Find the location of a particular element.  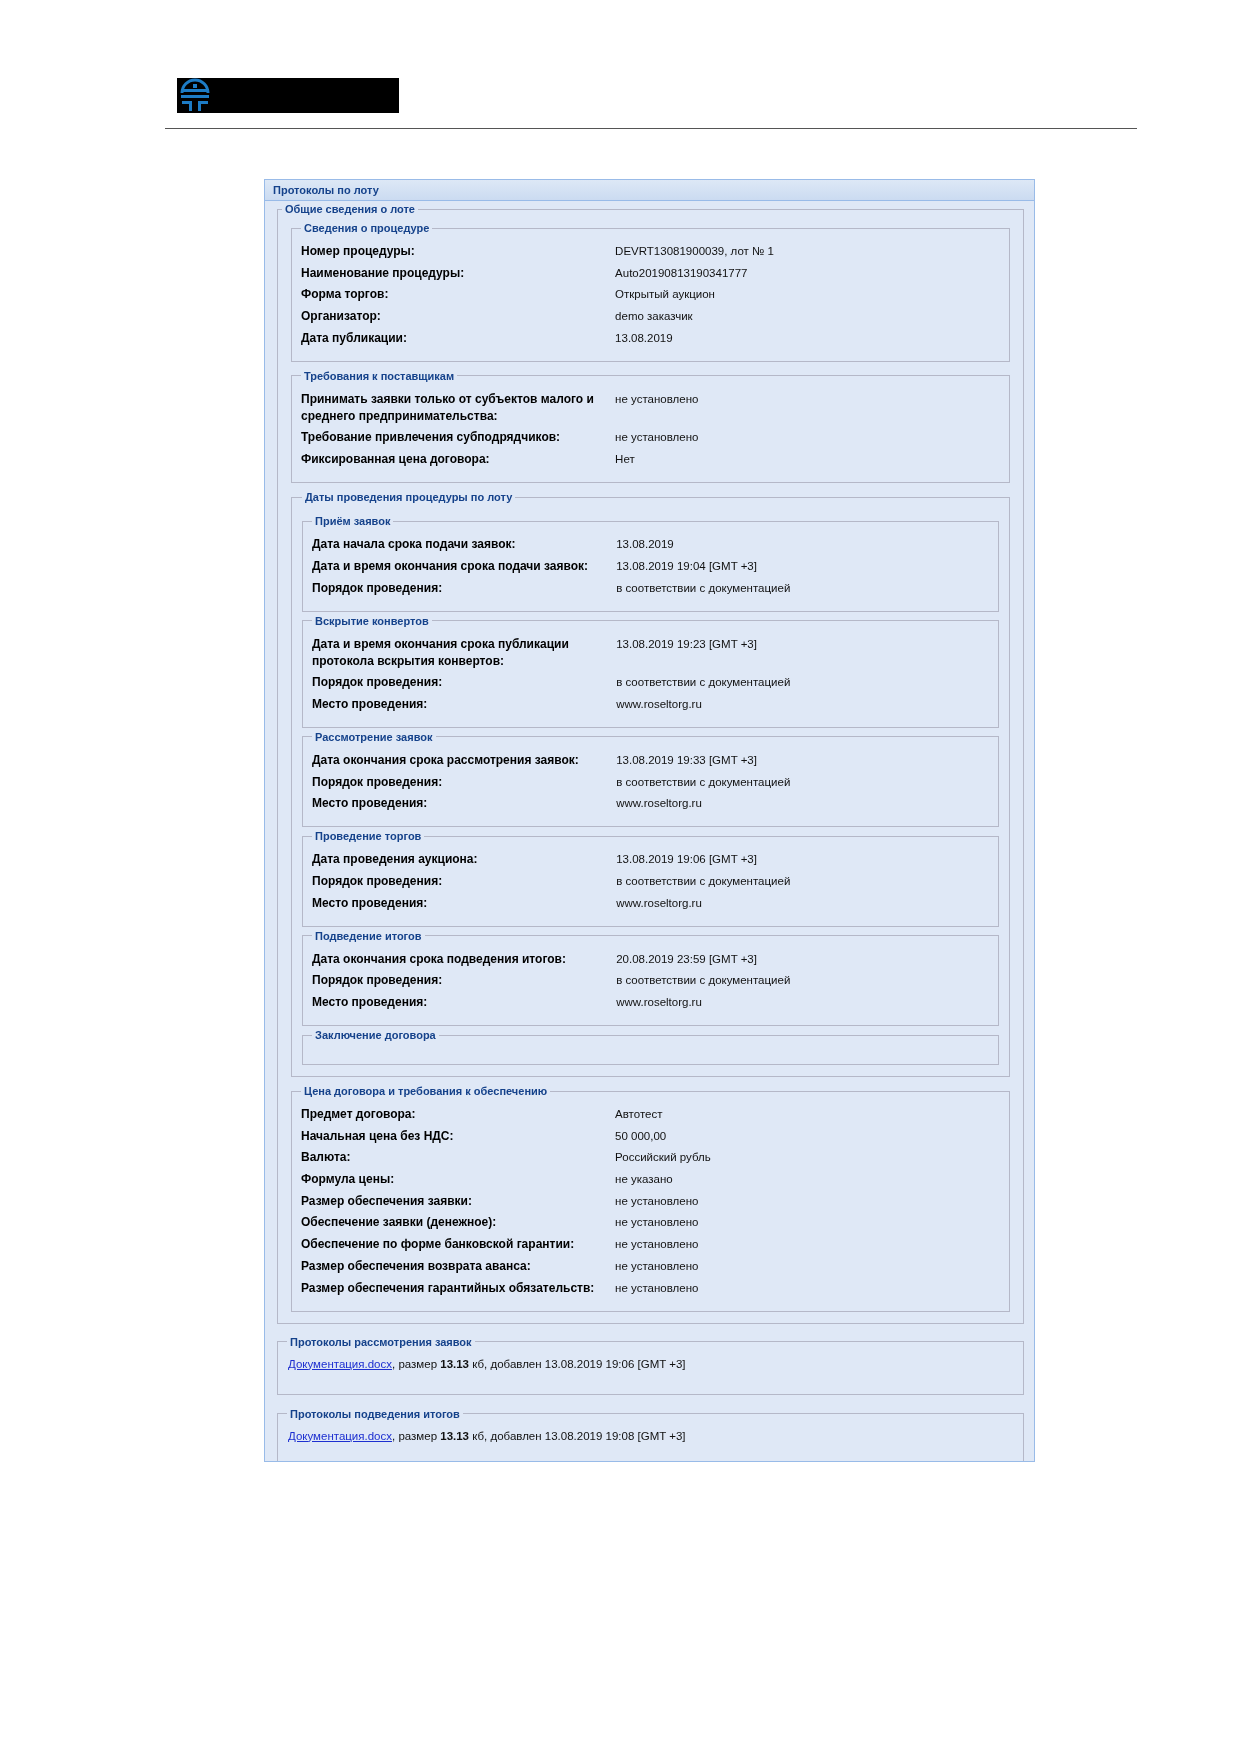

section-legend: Проведение торгов is located at coordinates (368, 836).